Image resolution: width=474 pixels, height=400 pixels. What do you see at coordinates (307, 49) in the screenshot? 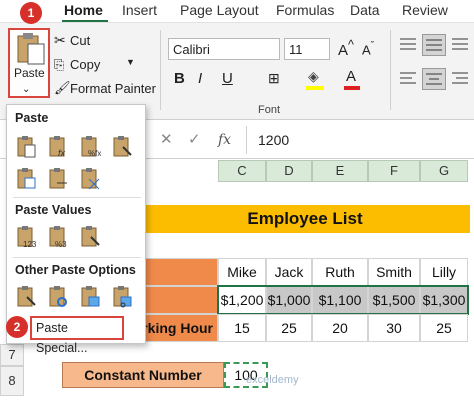
I see `font-size-select: 11` at bounding box center [307, 49].